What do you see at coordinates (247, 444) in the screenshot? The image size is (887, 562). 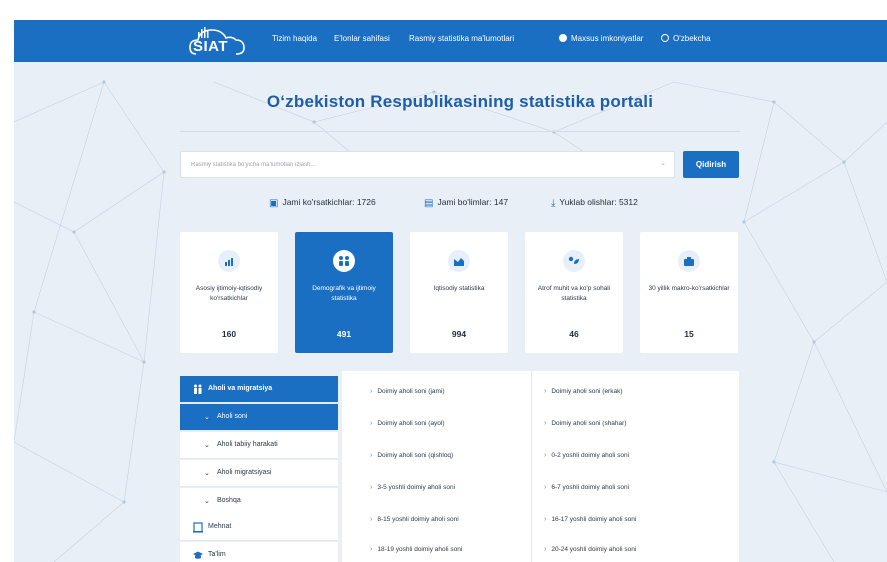 I see `sidebar-item-label: Aholi tabiiy harakati` at bounding box center [247, 444].